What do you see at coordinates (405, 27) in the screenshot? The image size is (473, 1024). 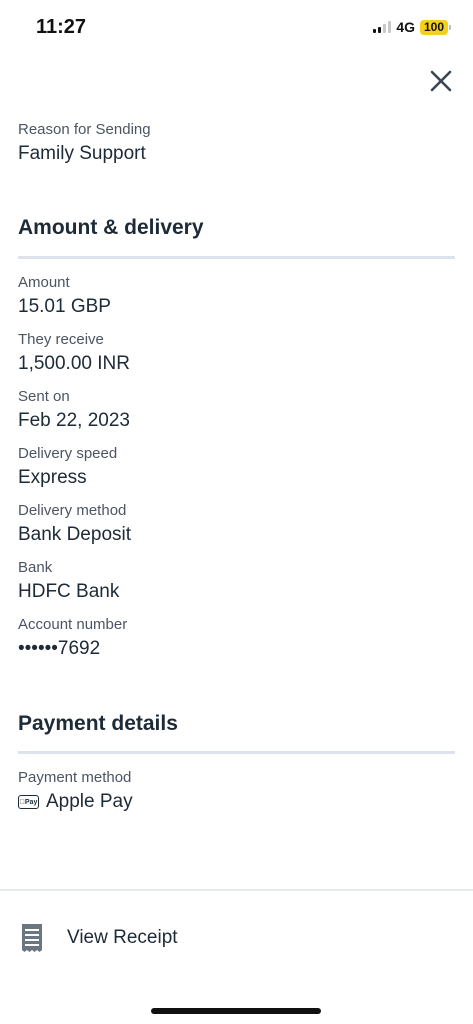 I see `network-type: 4G` at bounding box center [405, 27].